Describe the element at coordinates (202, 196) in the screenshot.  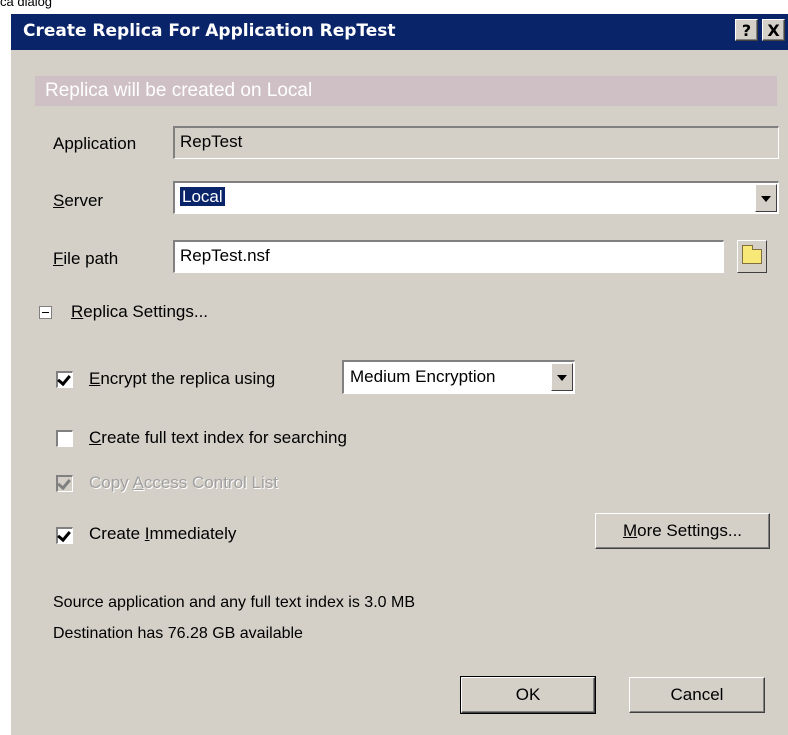
I see `server-value: Local` at that location.